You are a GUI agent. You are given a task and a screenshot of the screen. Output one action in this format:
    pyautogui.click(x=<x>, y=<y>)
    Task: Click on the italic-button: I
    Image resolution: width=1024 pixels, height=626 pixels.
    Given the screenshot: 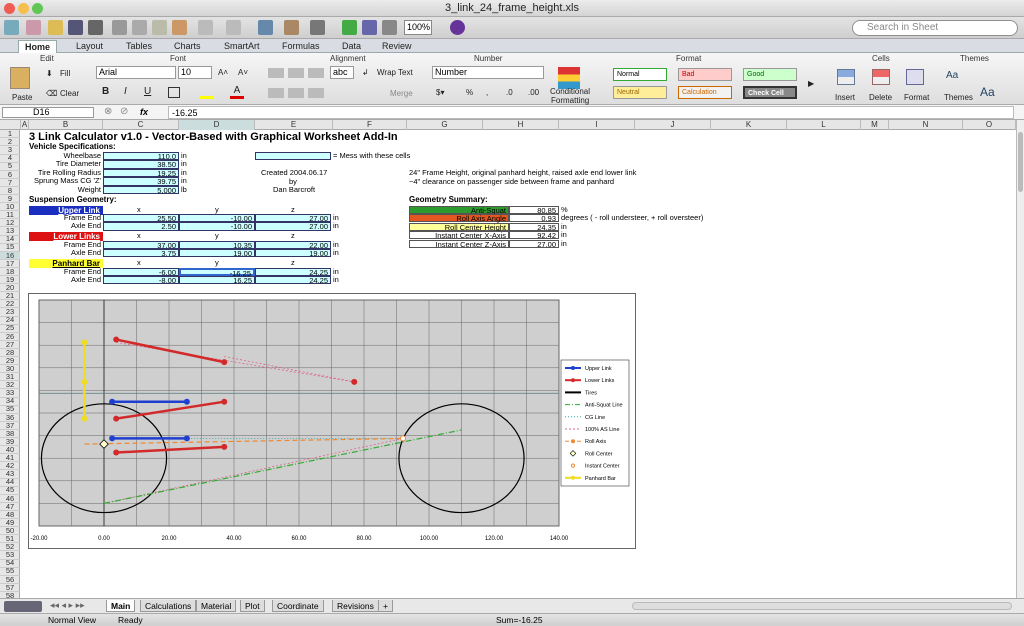 What is the action you would take?
    pyautogui.click(x=125, y=92)
    